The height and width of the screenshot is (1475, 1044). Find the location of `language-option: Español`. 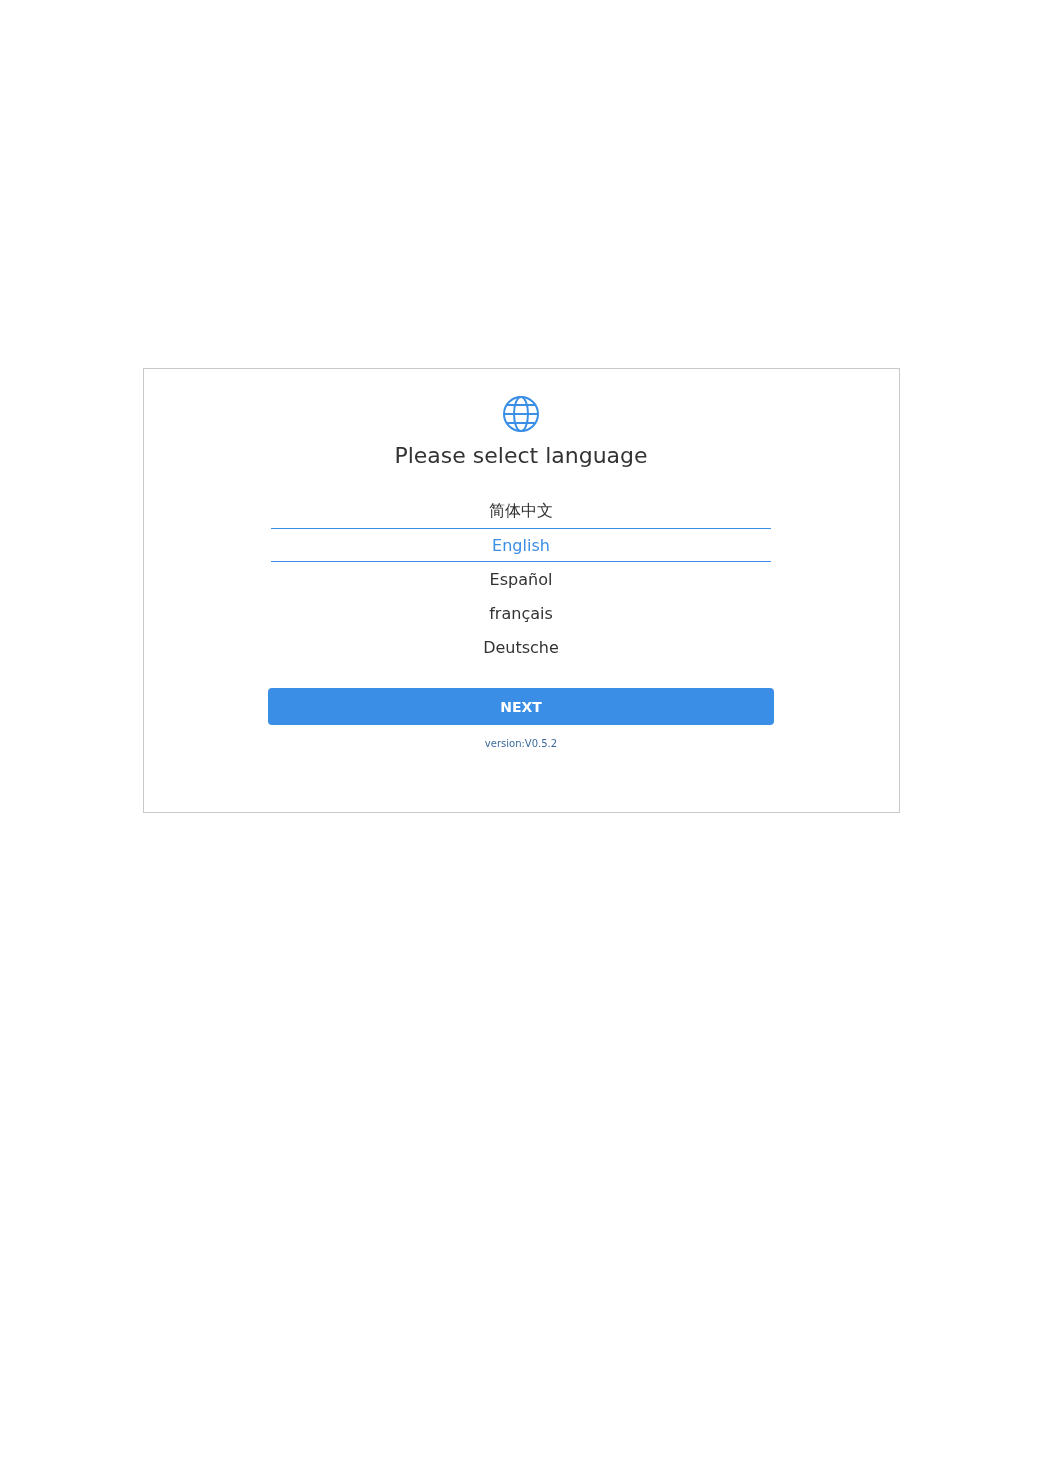

language-option: Español is located at coordinates (521, 579).